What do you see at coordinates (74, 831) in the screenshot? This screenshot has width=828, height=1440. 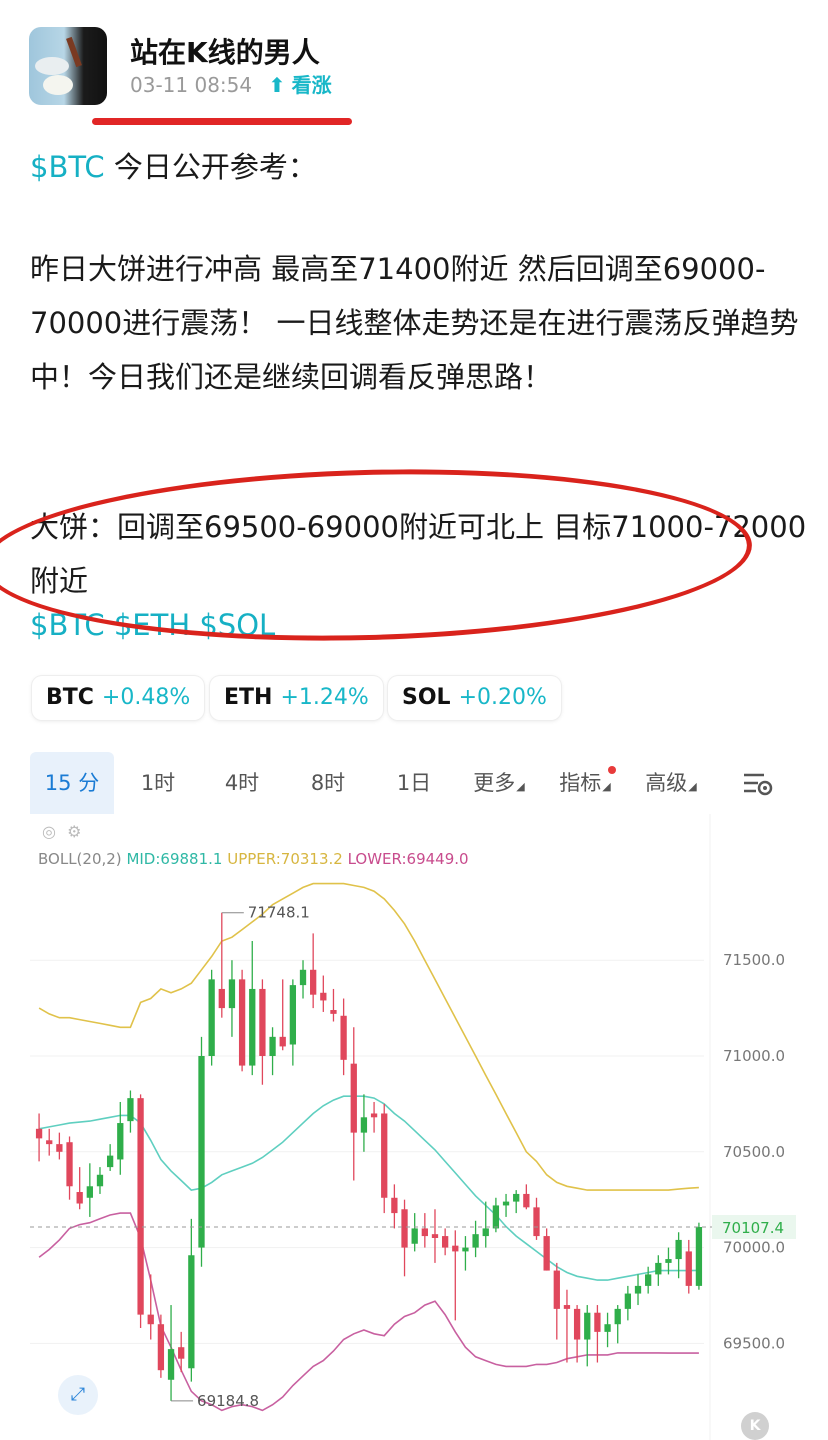 I see `gear-icon: ⚙` at bounding box center [74, 831].